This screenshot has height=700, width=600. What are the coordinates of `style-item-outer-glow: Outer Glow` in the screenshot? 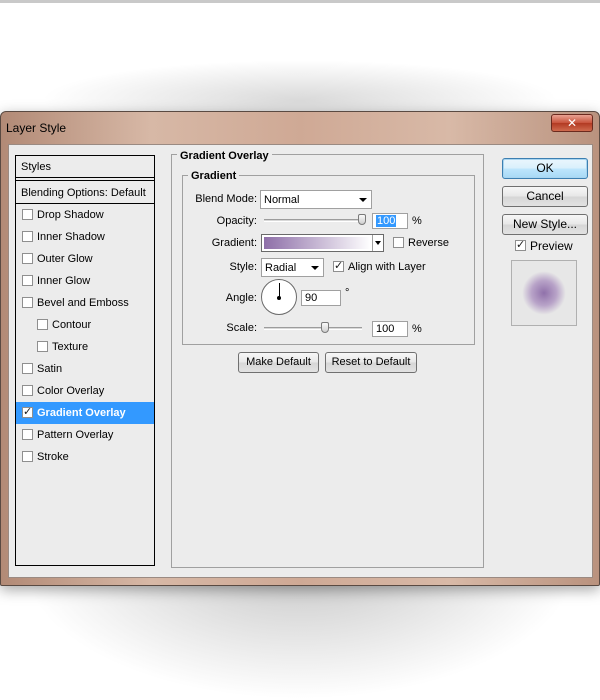 It's located at (85, 259).